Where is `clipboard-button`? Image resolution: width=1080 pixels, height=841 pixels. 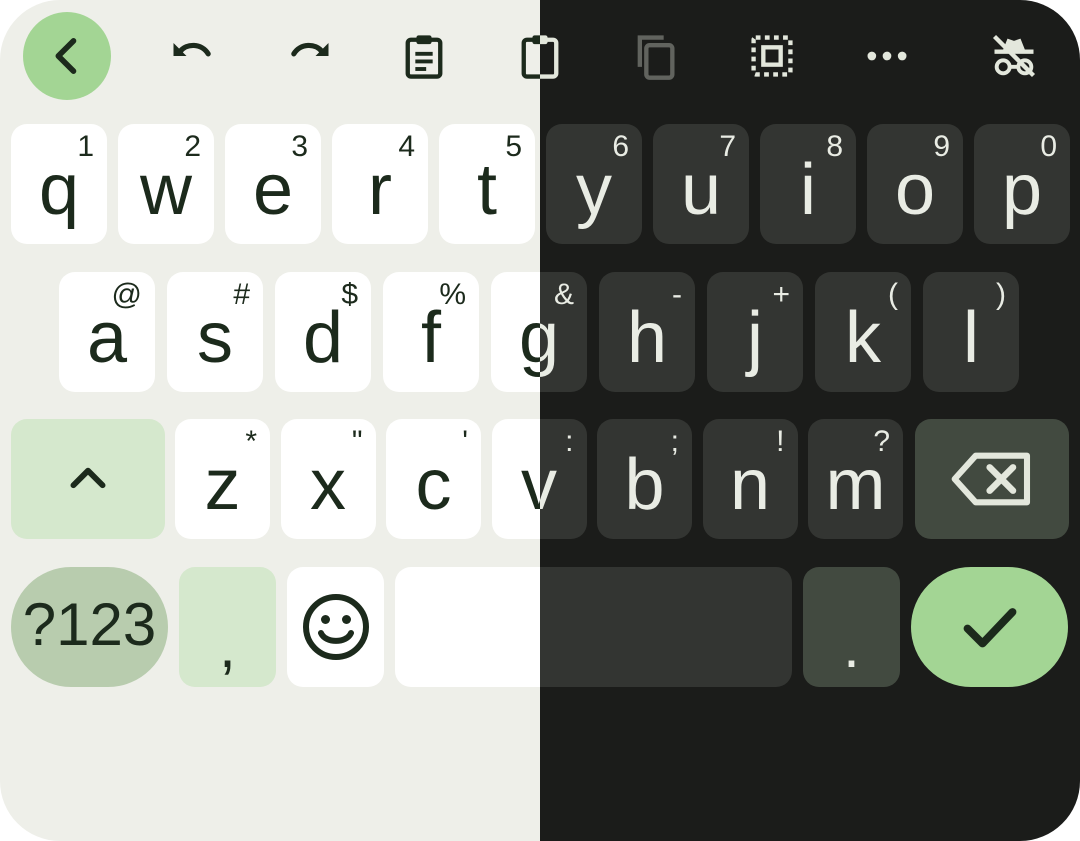 clipboard-button is located at coordinates (424, 56).